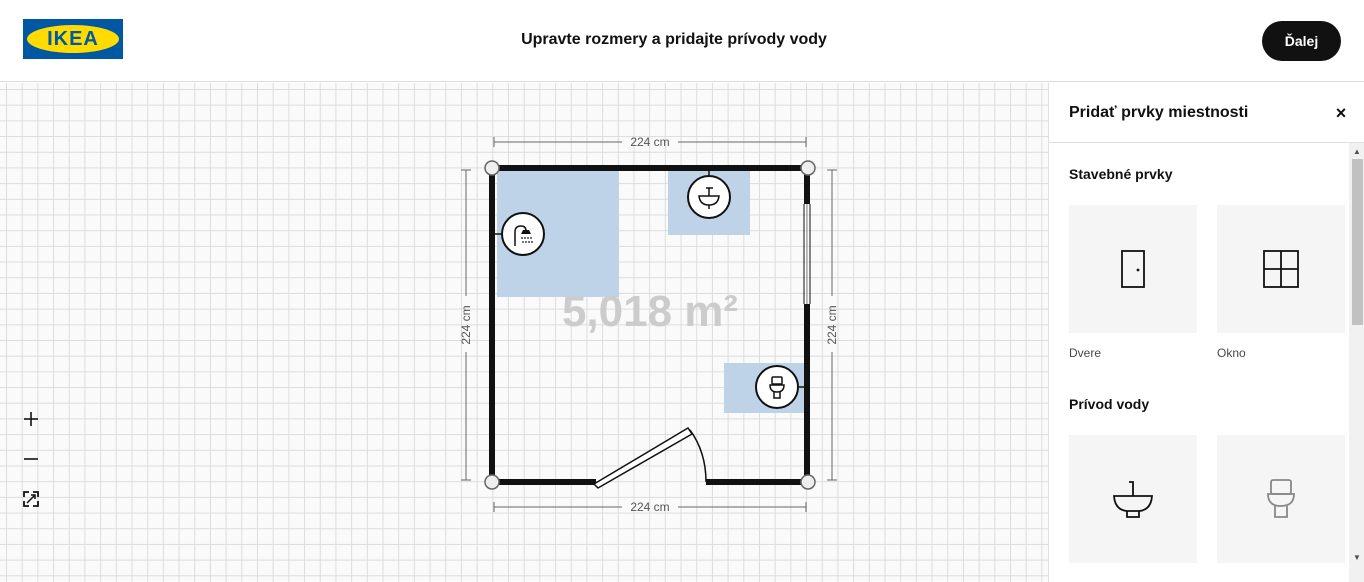  I want to click on plus-icon, so click(31, 419).